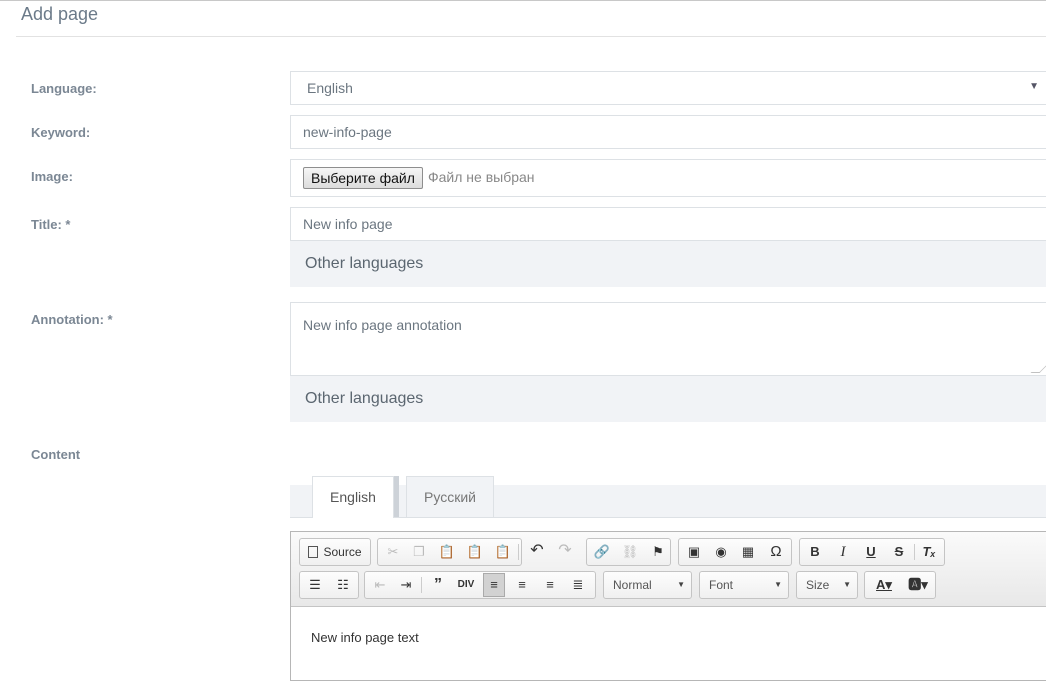 This screenshot has height=681, width=1046. Describe the element at coordinates (380, 585) in the screenshot. I see `outdent-icon: ⇤` at that location.